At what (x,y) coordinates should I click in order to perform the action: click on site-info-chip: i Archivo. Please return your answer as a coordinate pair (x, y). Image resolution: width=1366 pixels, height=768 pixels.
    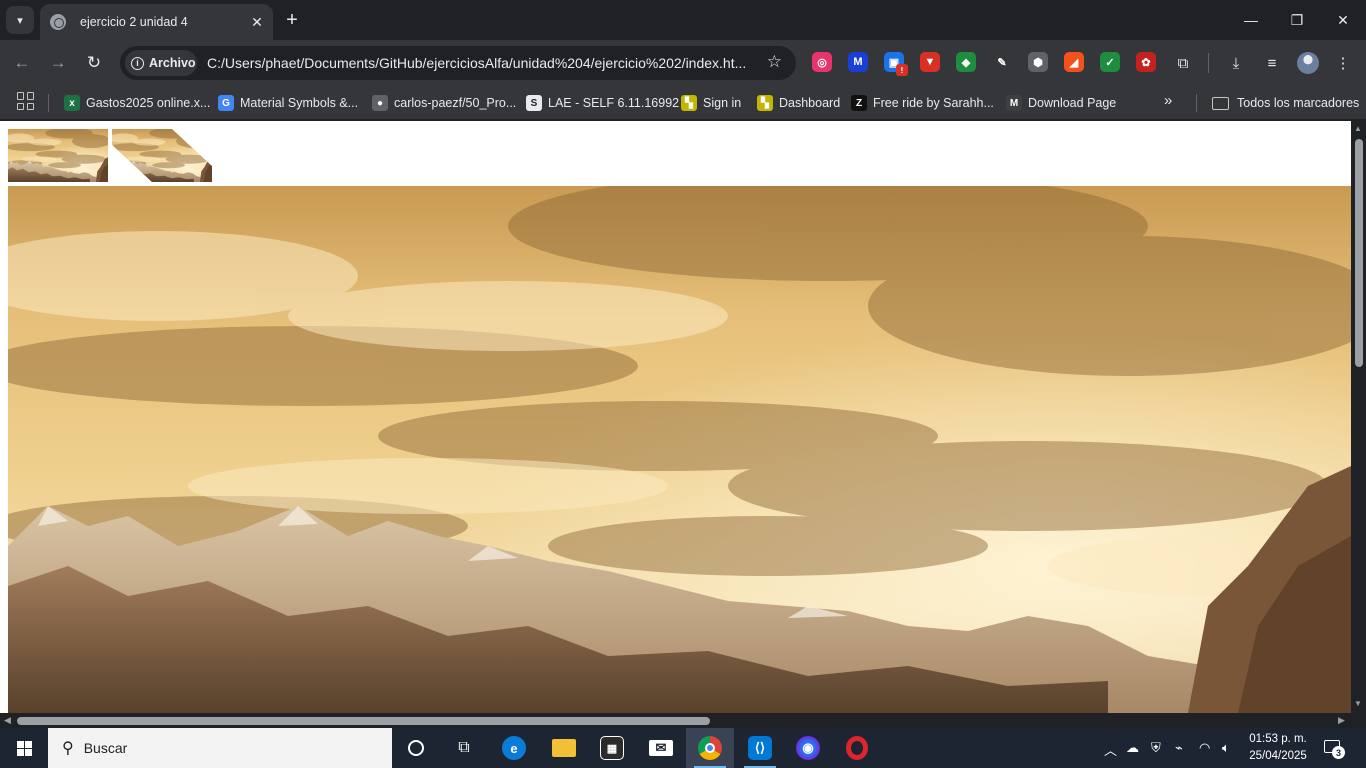
    Looking at the image, I should click on (161, 63).